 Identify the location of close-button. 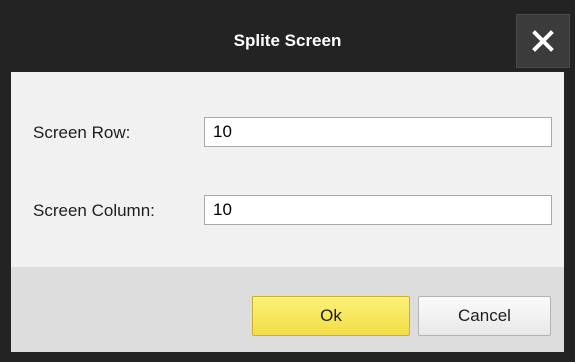
(543, 41).